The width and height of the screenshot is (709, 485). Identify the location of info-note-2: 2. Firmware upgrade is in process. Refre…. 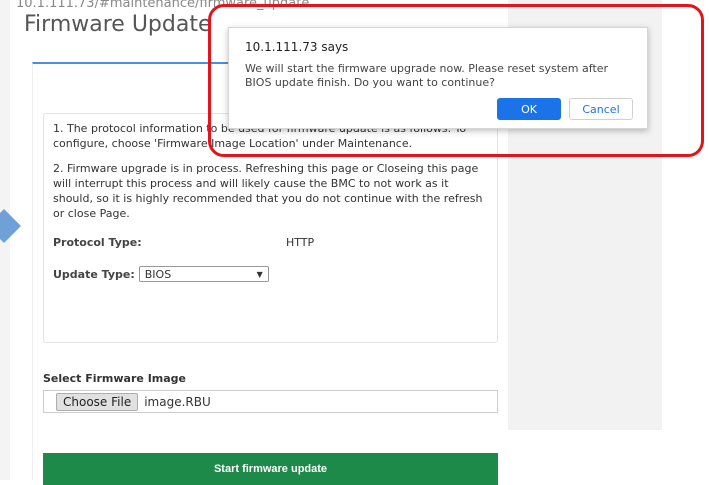
(268, 191).